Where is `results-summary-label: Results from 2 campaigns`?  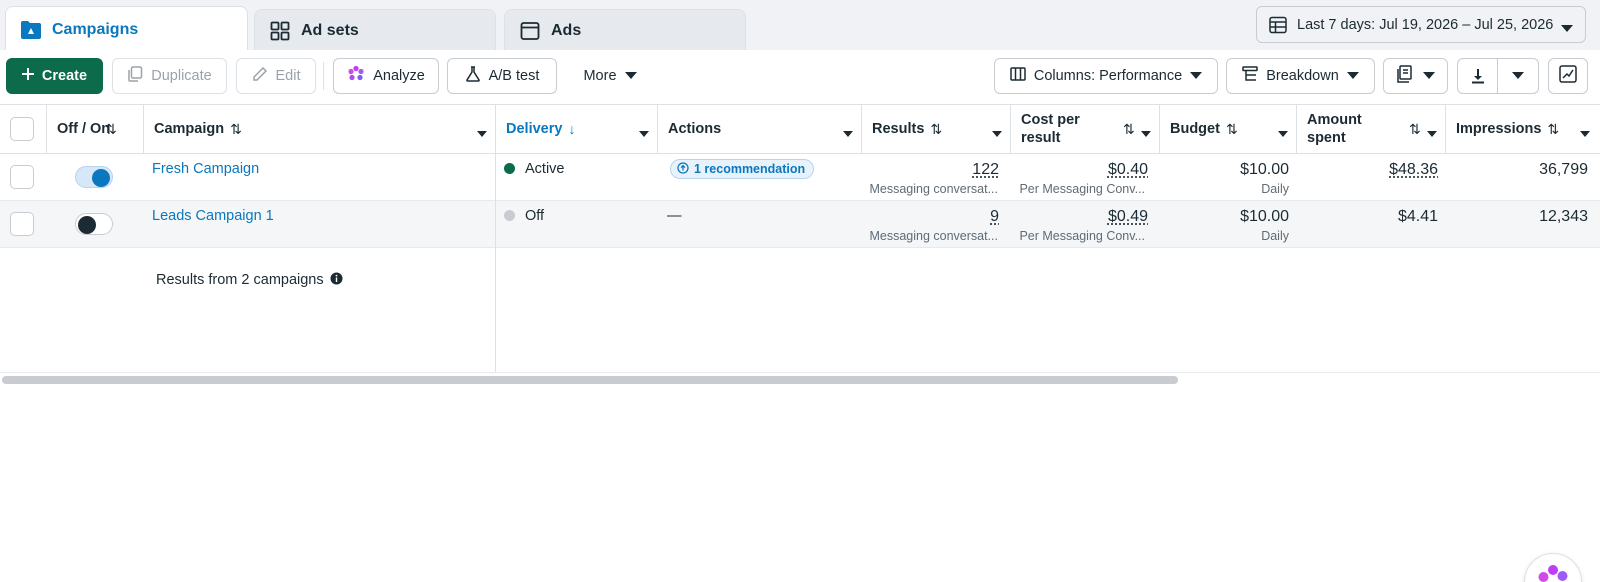
results-summary-label: Results from 2 campaigns is located at coordinates (240, 280).